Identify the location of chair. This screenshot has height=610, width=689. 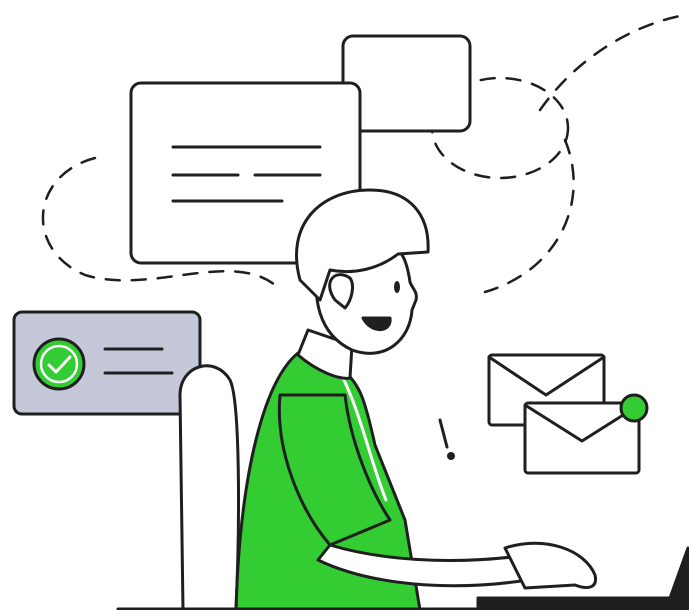
(209, 487).